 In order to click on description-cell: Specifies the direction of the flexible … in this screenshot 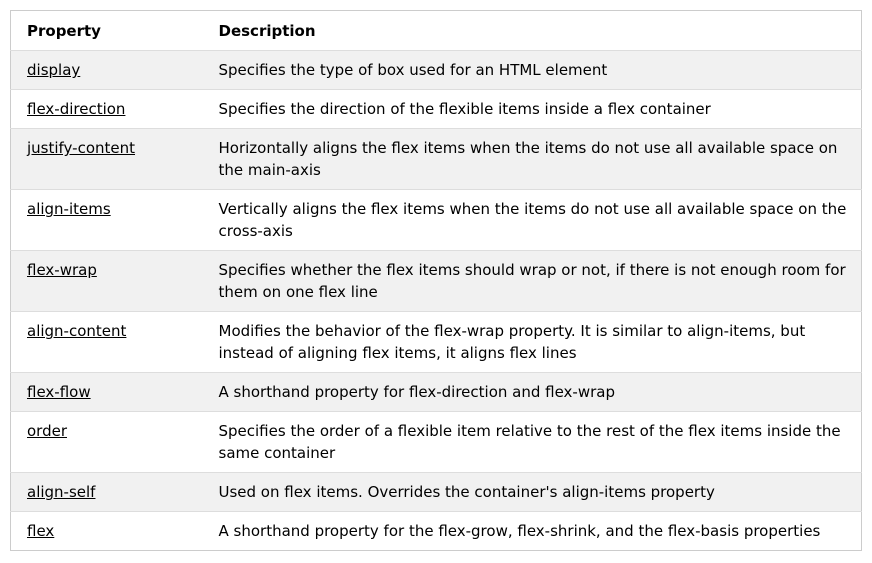, I will do `click(538, 109)`.